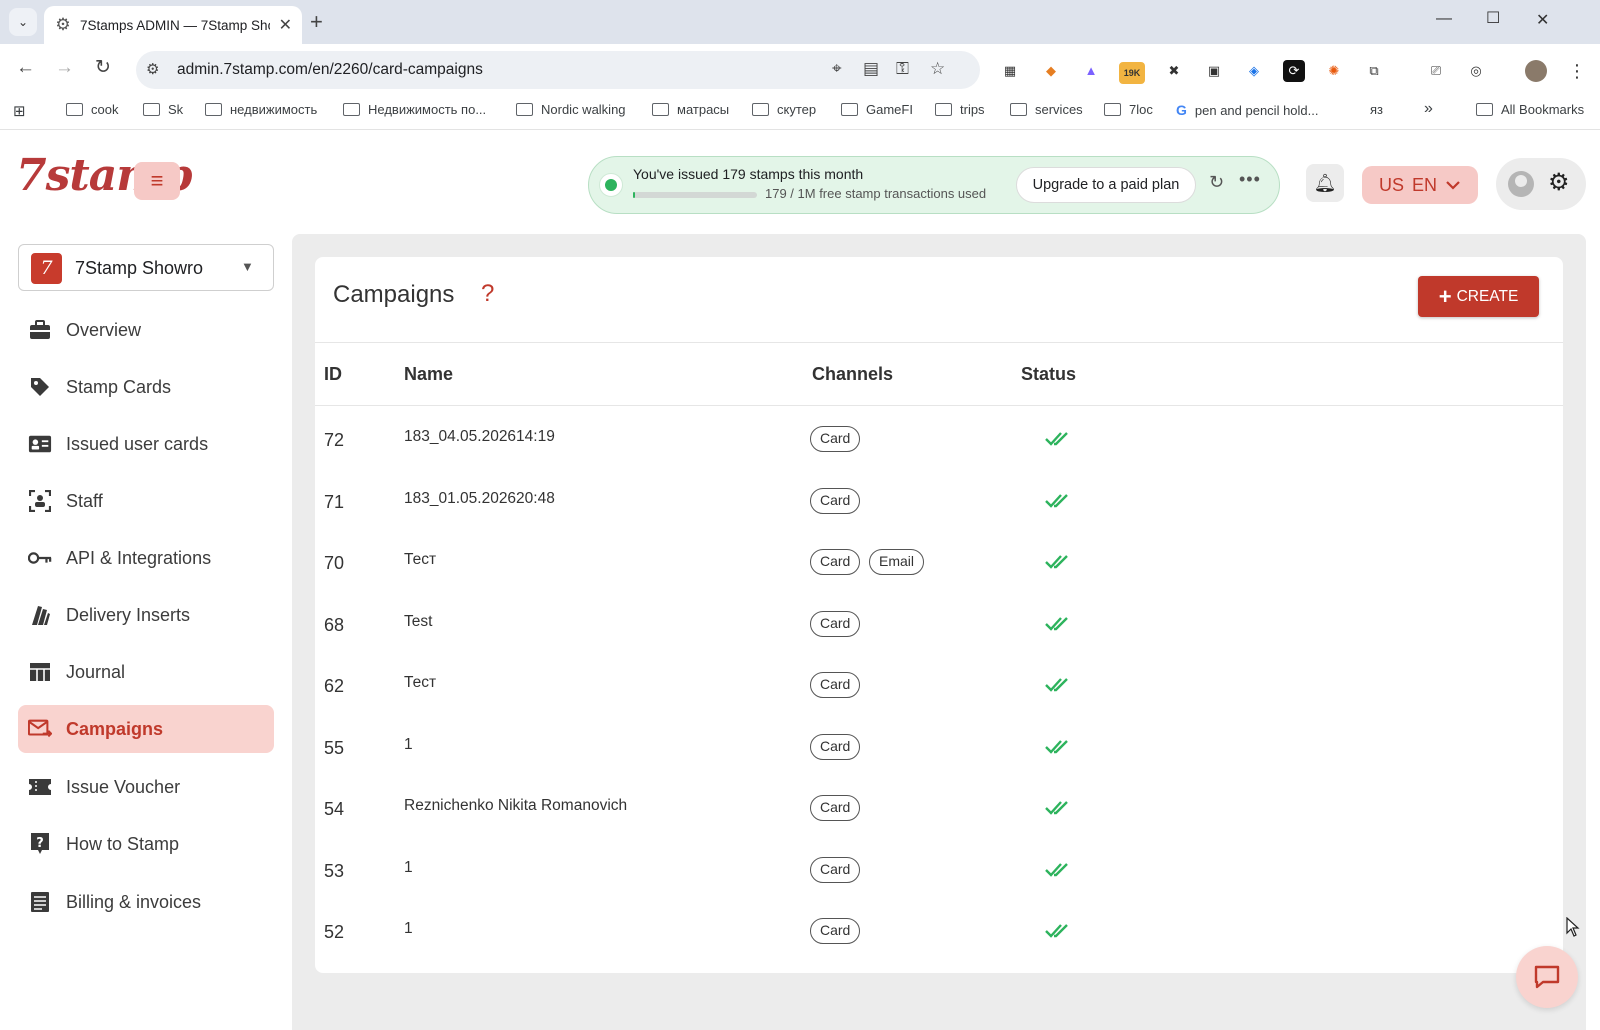 The image size is (1600, 1030). What do you see at coordinates (877, 109) in the screenshot?
I see `bookmark-gamefi: GameFI` at bounding box center [877, 109].